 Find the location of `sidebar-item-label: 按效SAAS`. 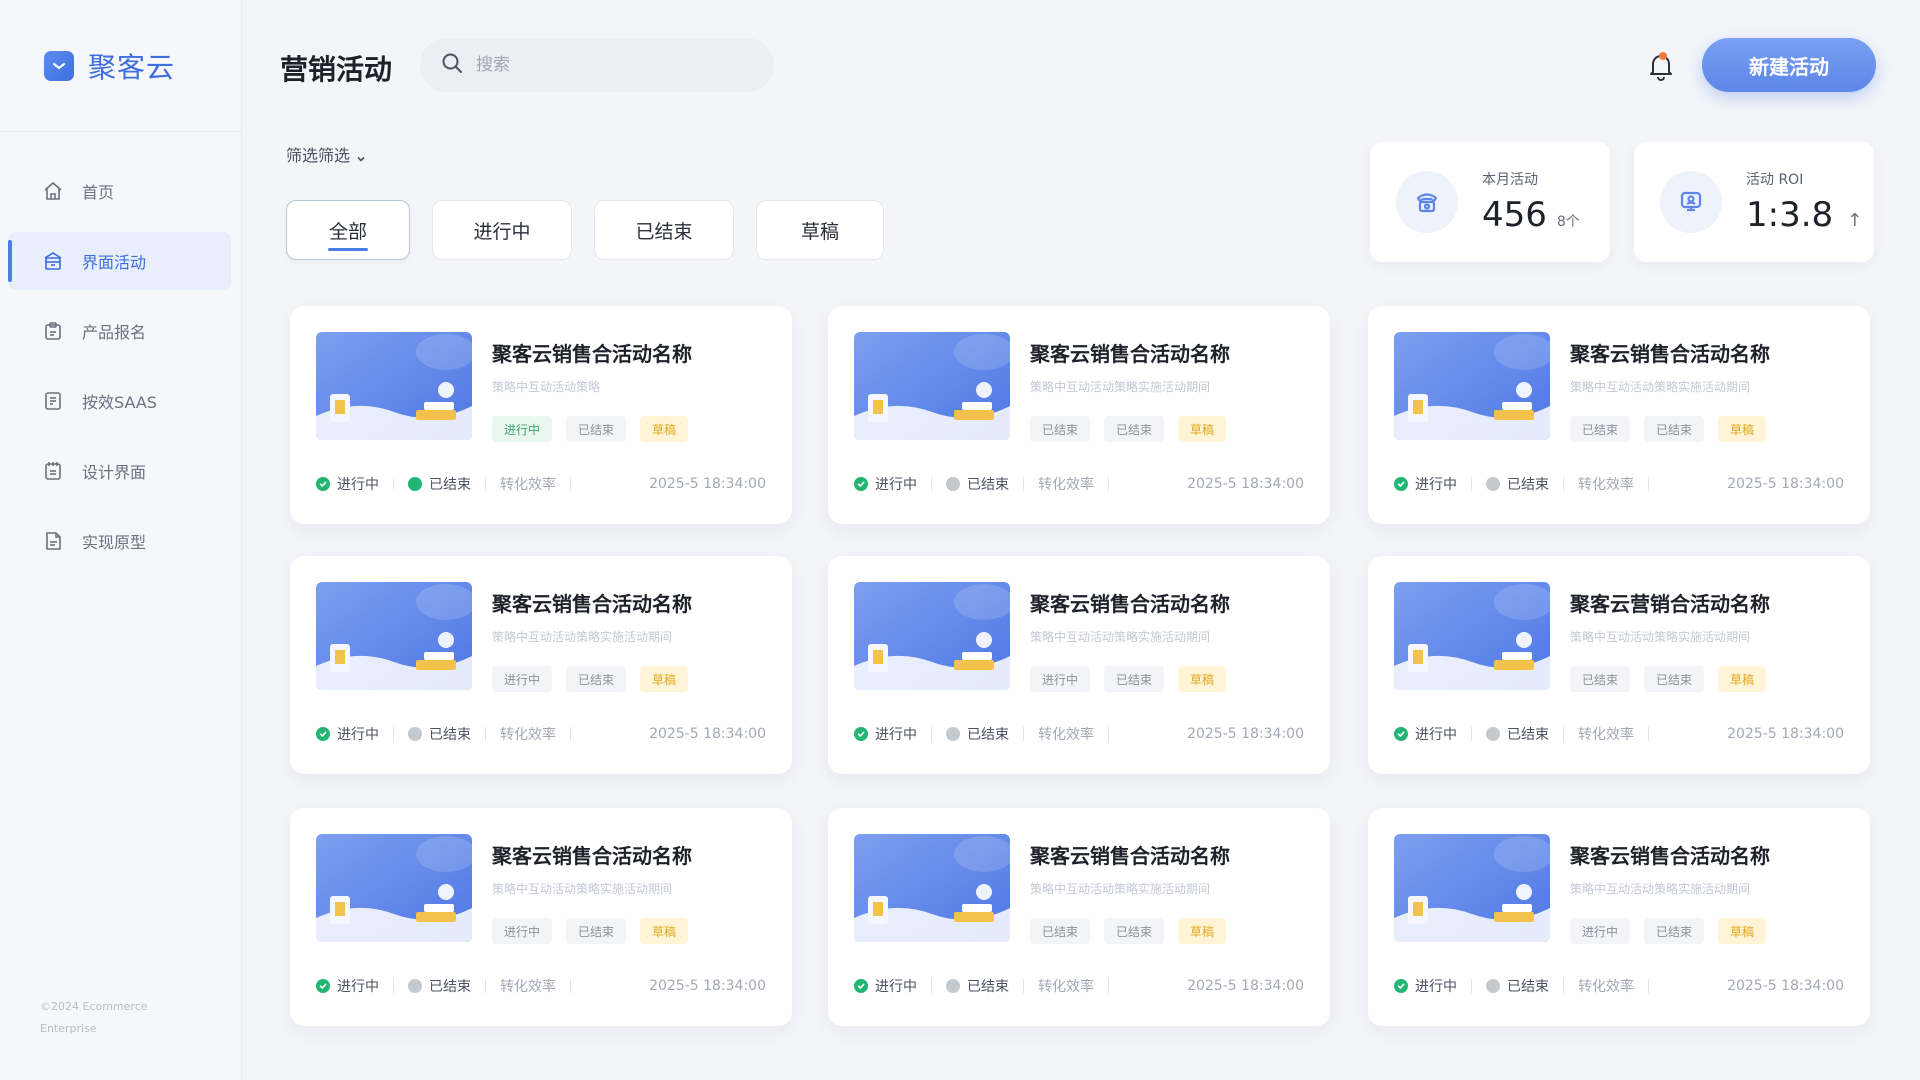

sidebar-item-label: 按效SAAS is located at coordinates (119, 402).